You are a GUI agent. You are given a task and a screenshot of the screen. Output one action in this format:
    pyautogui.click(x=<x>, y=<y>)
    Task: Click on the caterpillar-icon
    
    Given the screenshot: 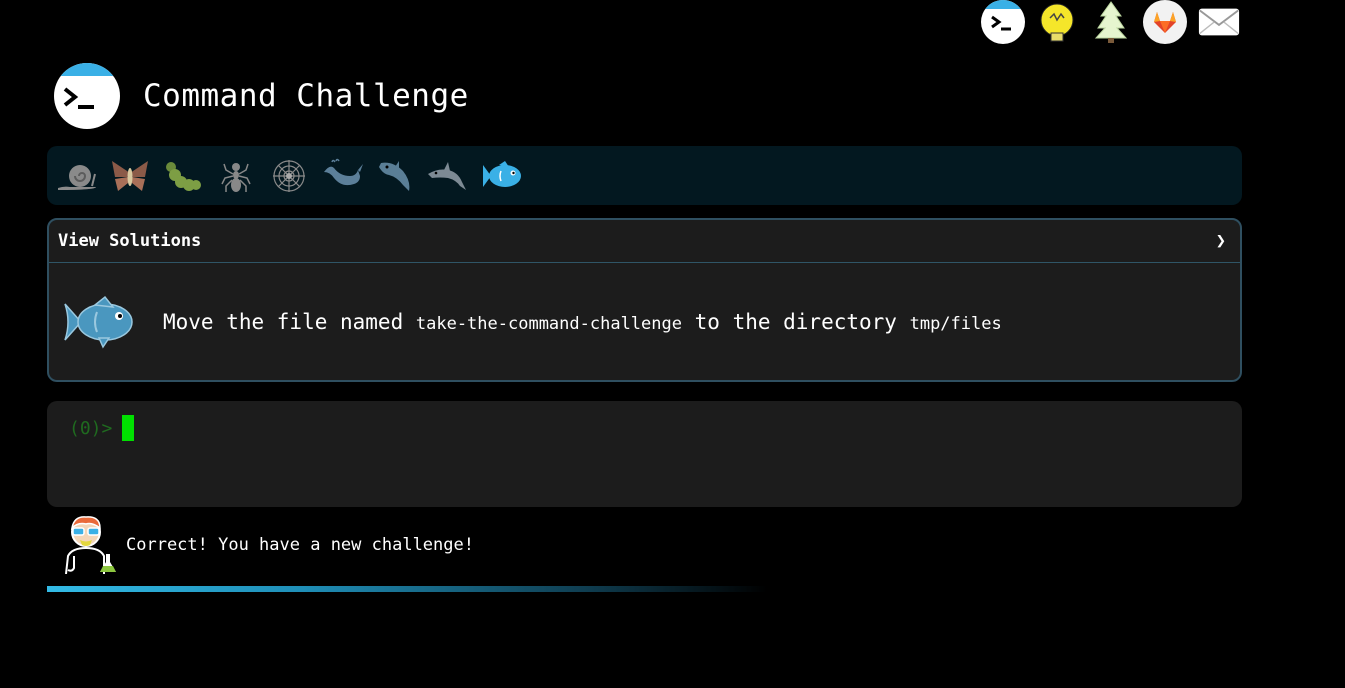 What is the action you would take?
    pyautogui.click(x=183, y=176)
    